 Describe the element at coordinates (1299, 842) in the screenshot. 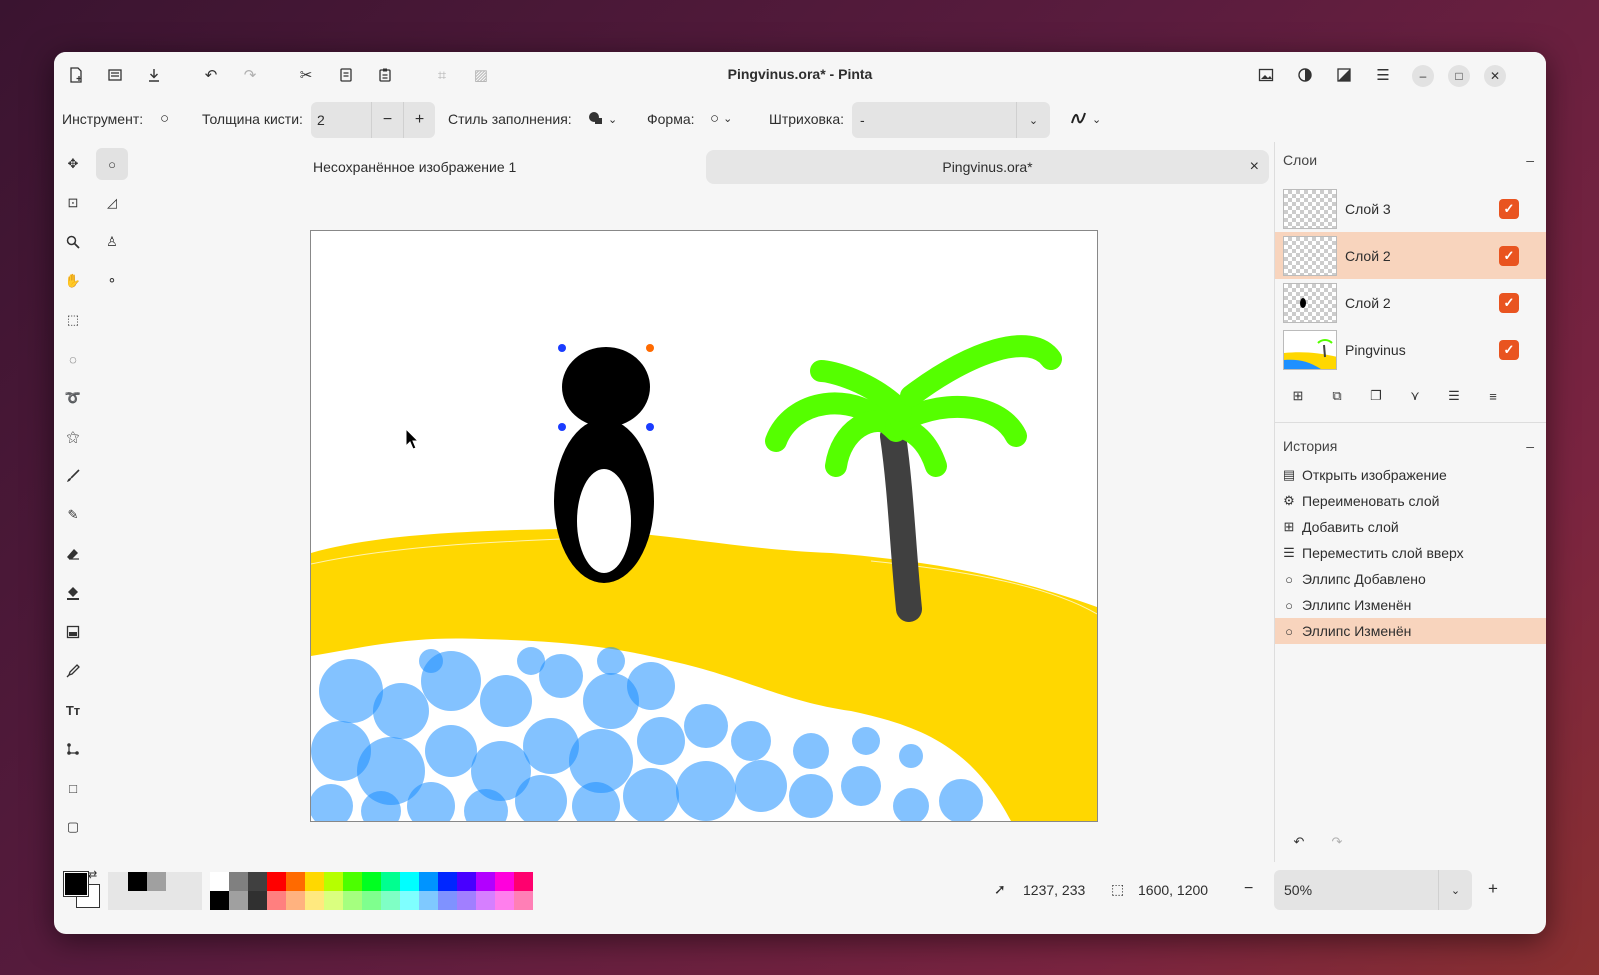

I see `history-undo-icon: ↶` at that location.